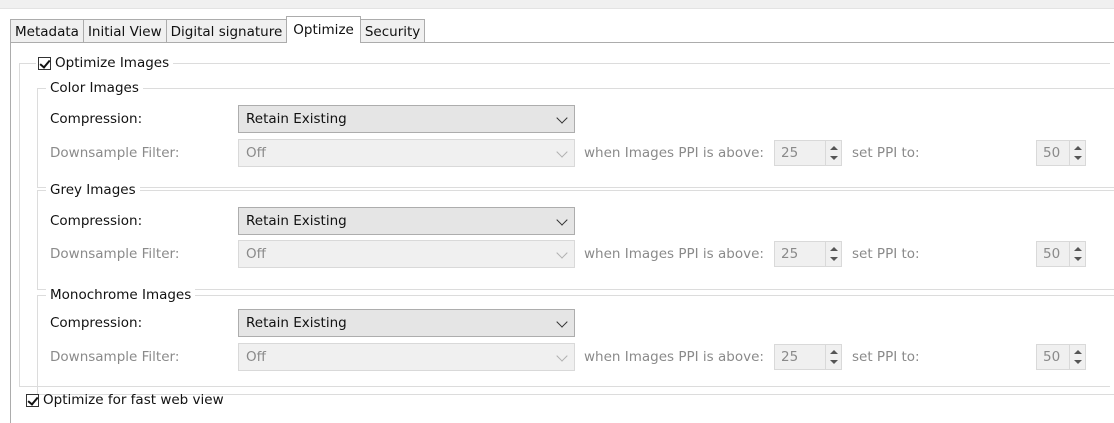 The height and width of the screenshot is (423, 1114). What do you see at coordinates (256, 153) in the screenshot?
I see `color-downsample-value: Off` at bounding box center [256, 153].